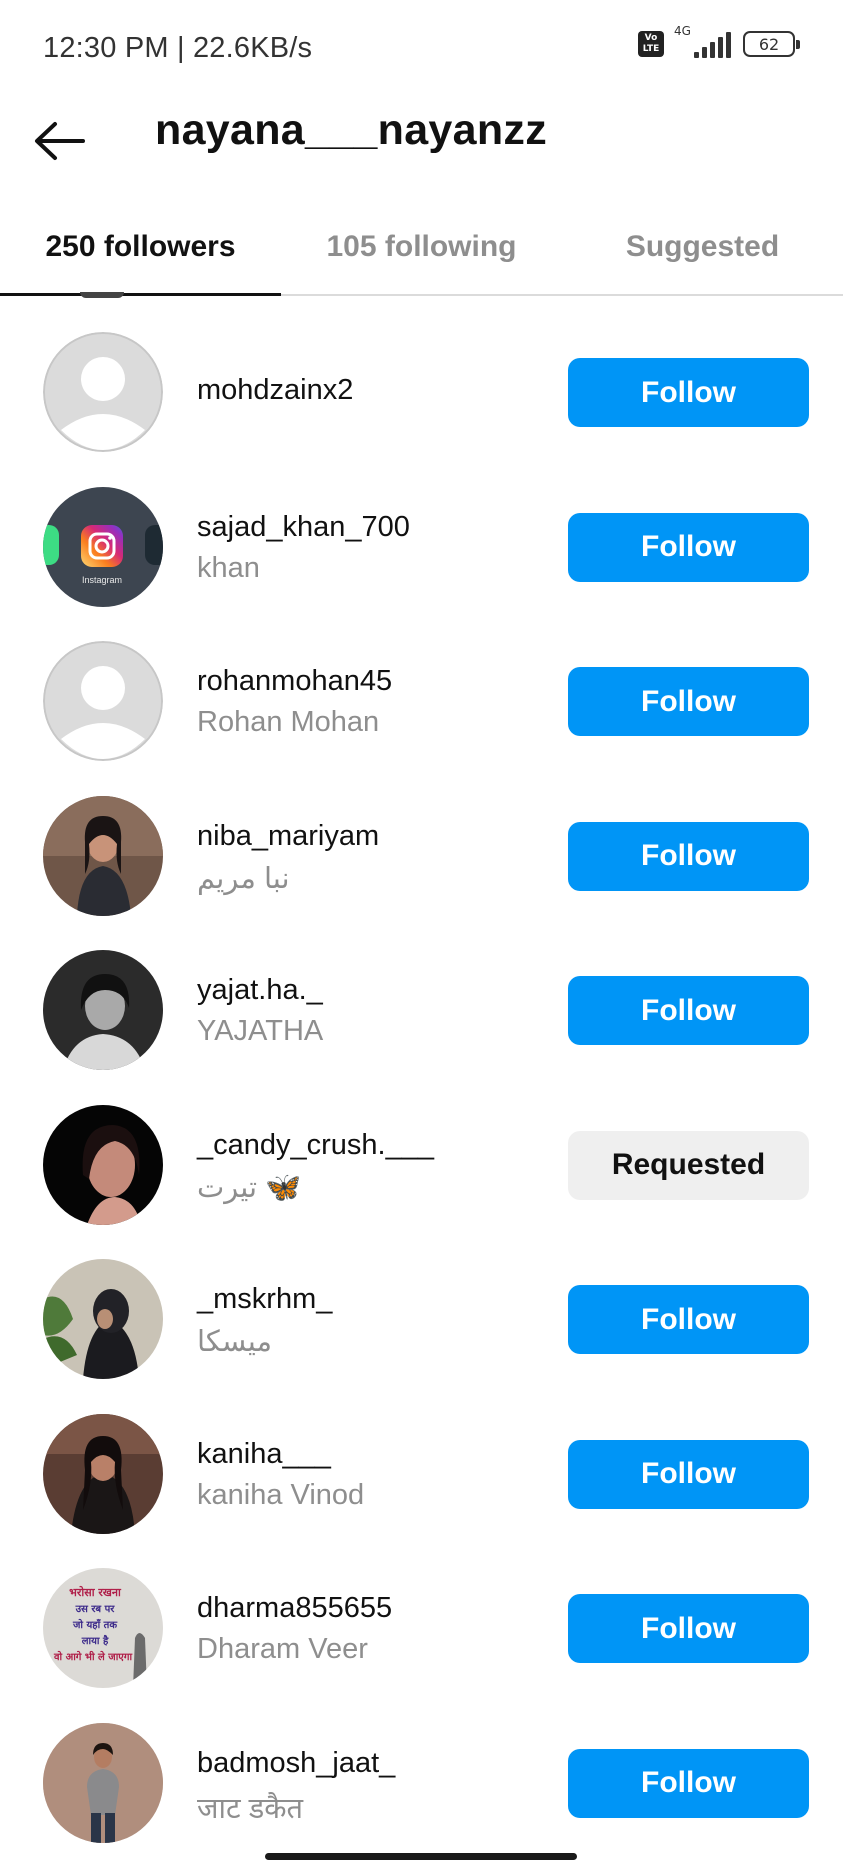 The width and height of the screenshot is (843, 1873). I want to click on full-name: نبا مریم, so click(243, 878).